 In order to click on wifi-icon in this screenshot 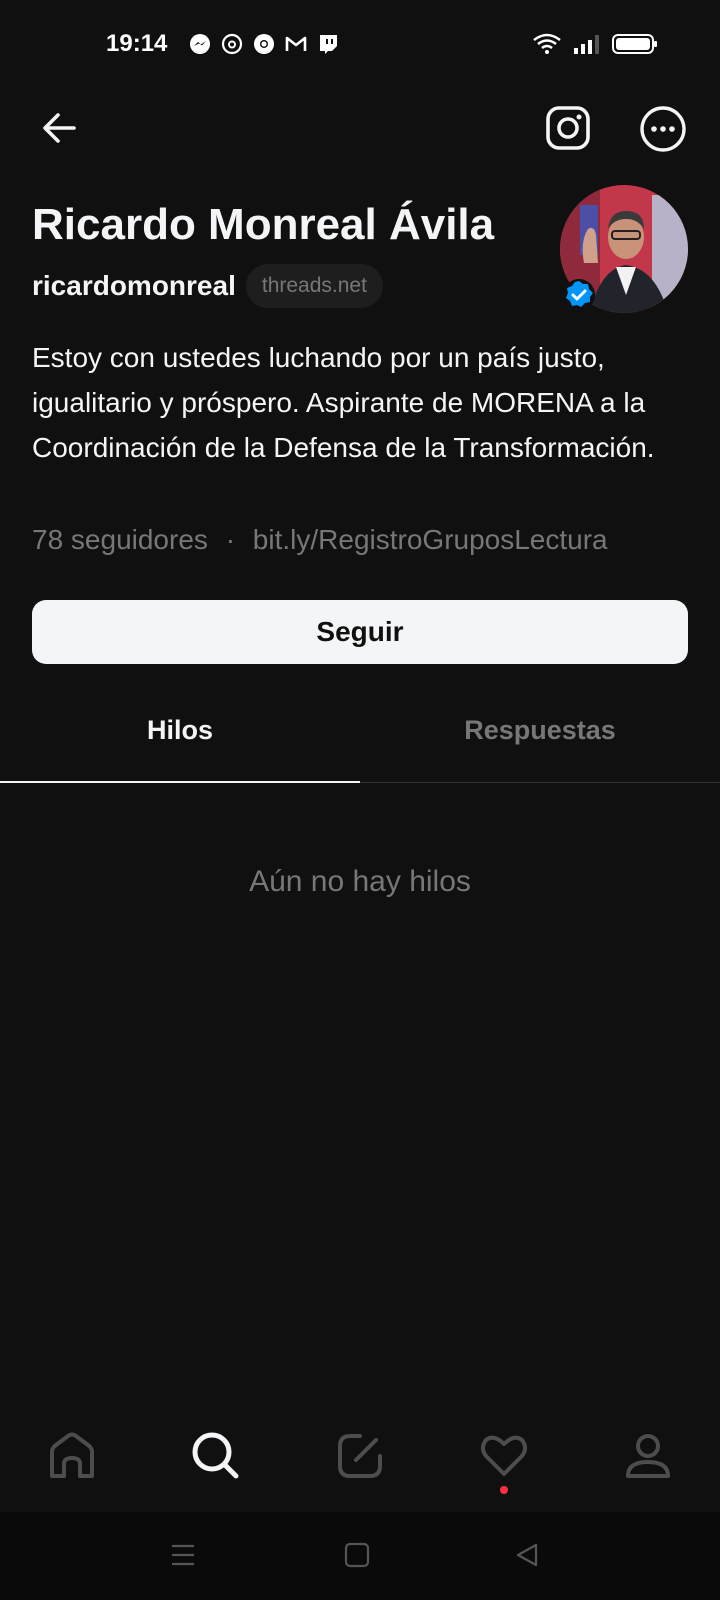, I will do `click(547, 43)`.